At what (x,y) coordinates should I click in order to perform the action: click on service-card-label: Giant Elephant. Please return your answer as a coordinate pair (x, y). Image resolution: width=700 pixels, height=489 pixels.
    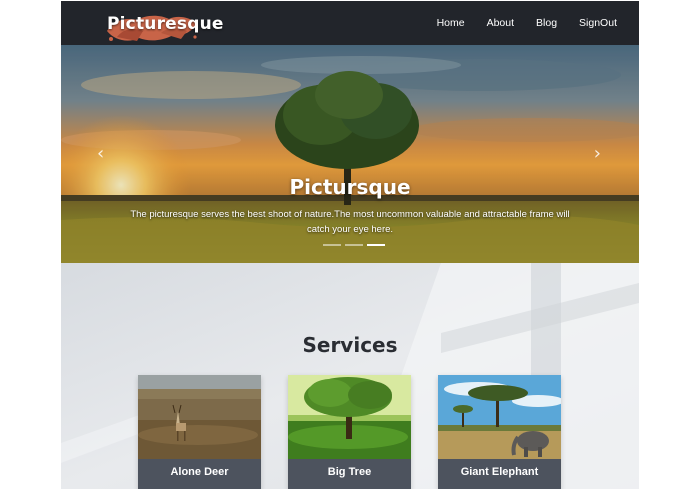
    Looking at the image, I should click on (499, 474).